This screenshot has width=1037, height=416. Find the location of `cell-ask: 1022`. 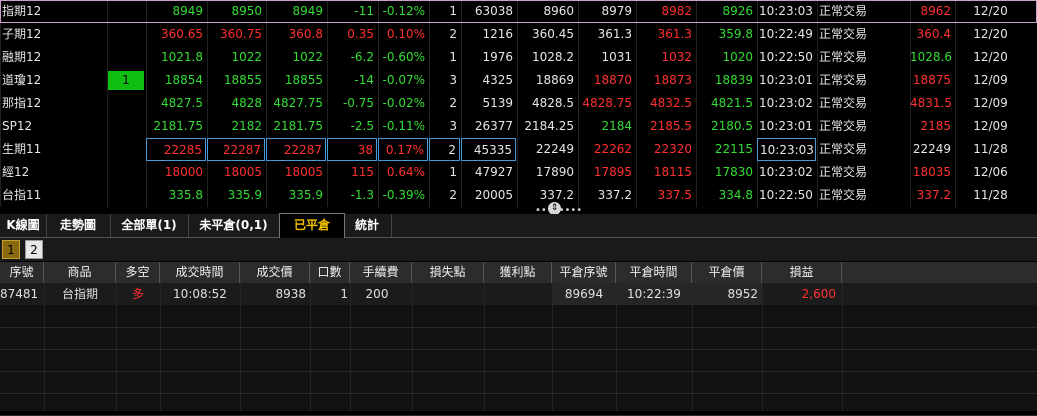

cell-ask: 1022 is located at coordinates (246, 57).